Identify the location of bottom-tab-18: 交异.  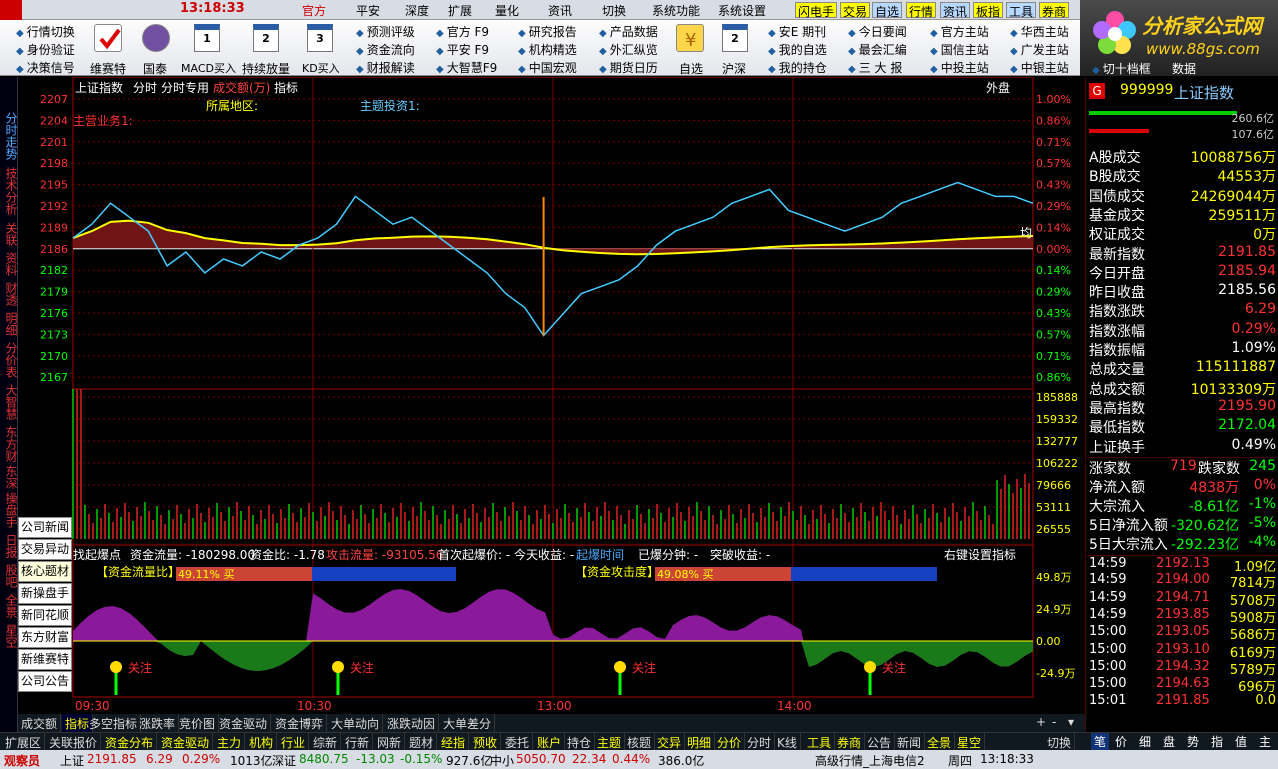
(670, 742).